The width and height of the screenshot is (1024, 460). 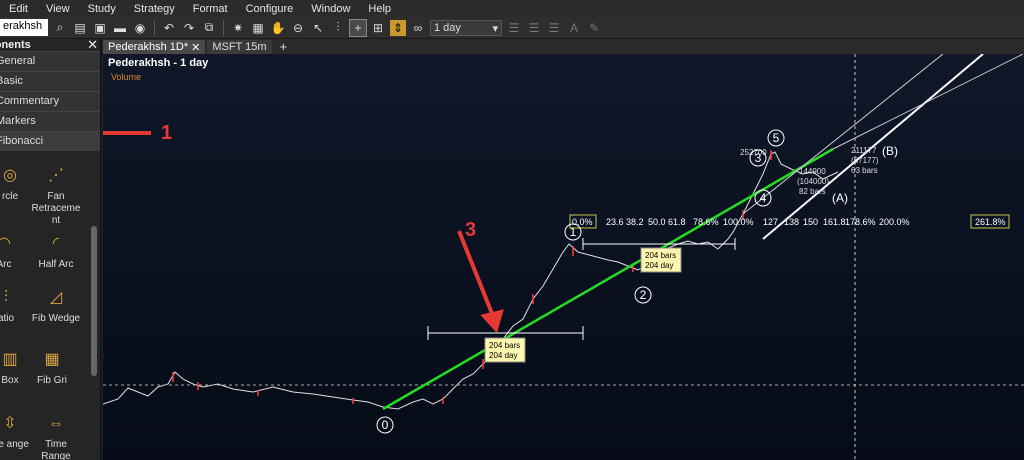 I want to click on tool-fib-grid: ▦ Fib Gri, so click(x=52, y=368).